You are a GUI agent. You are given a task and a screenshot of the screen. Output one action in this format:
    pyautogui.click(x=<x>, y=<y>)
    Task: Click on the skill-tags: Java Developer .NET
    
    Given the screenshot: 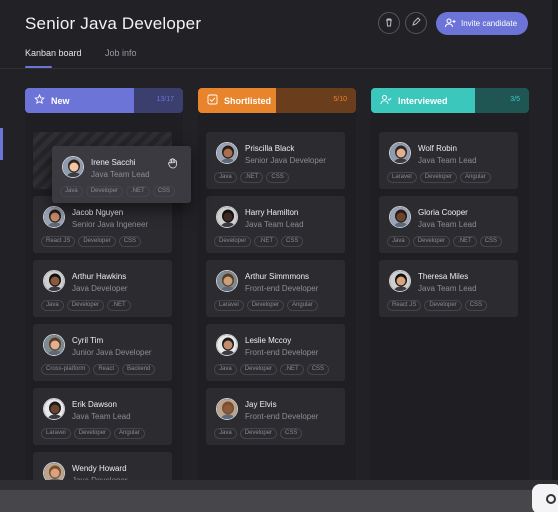 What is the action you would take?
    pyautogui.click(x=86, y=305)
    